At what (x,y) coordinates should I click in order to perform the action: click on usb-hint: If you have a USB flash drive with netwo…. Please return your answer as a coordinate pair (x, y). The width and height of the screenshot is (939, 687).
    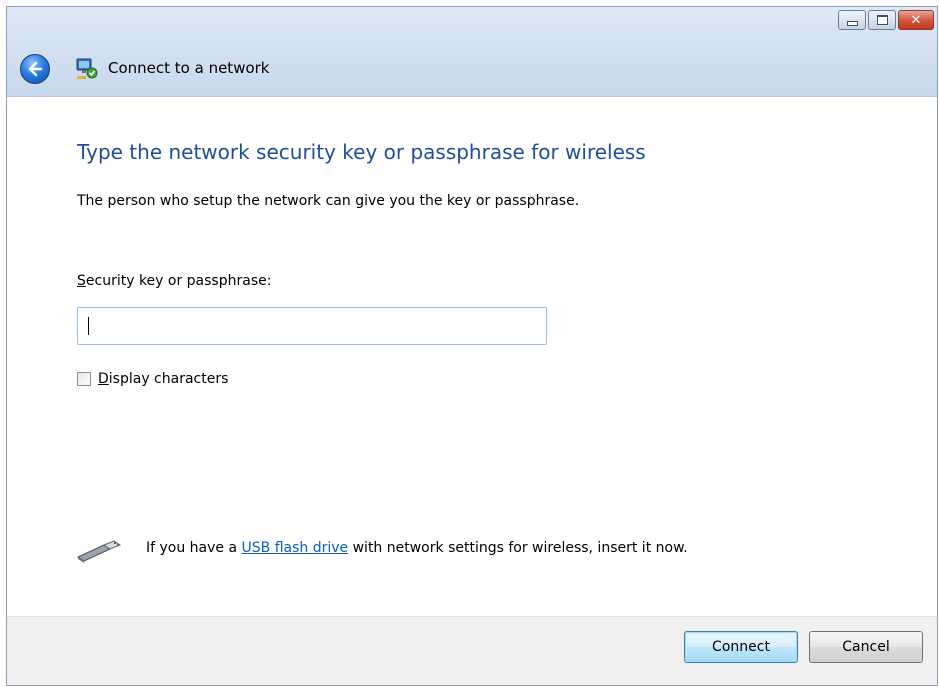
    Looking at the image, I should click on (417, 548).